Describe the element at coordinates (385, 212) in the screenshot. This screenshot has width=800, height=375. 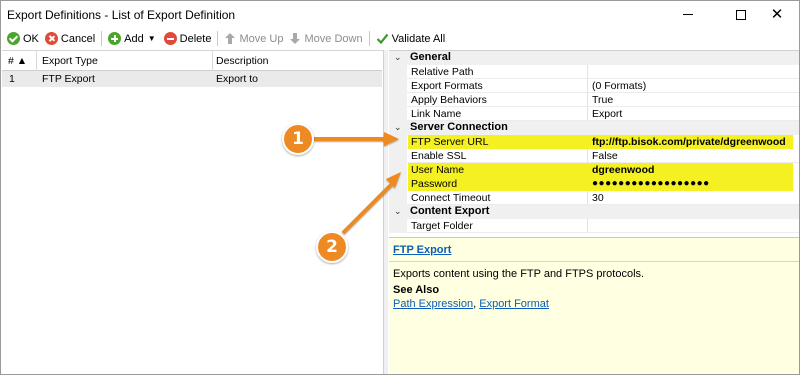
I see `panel-splitter` at that location.